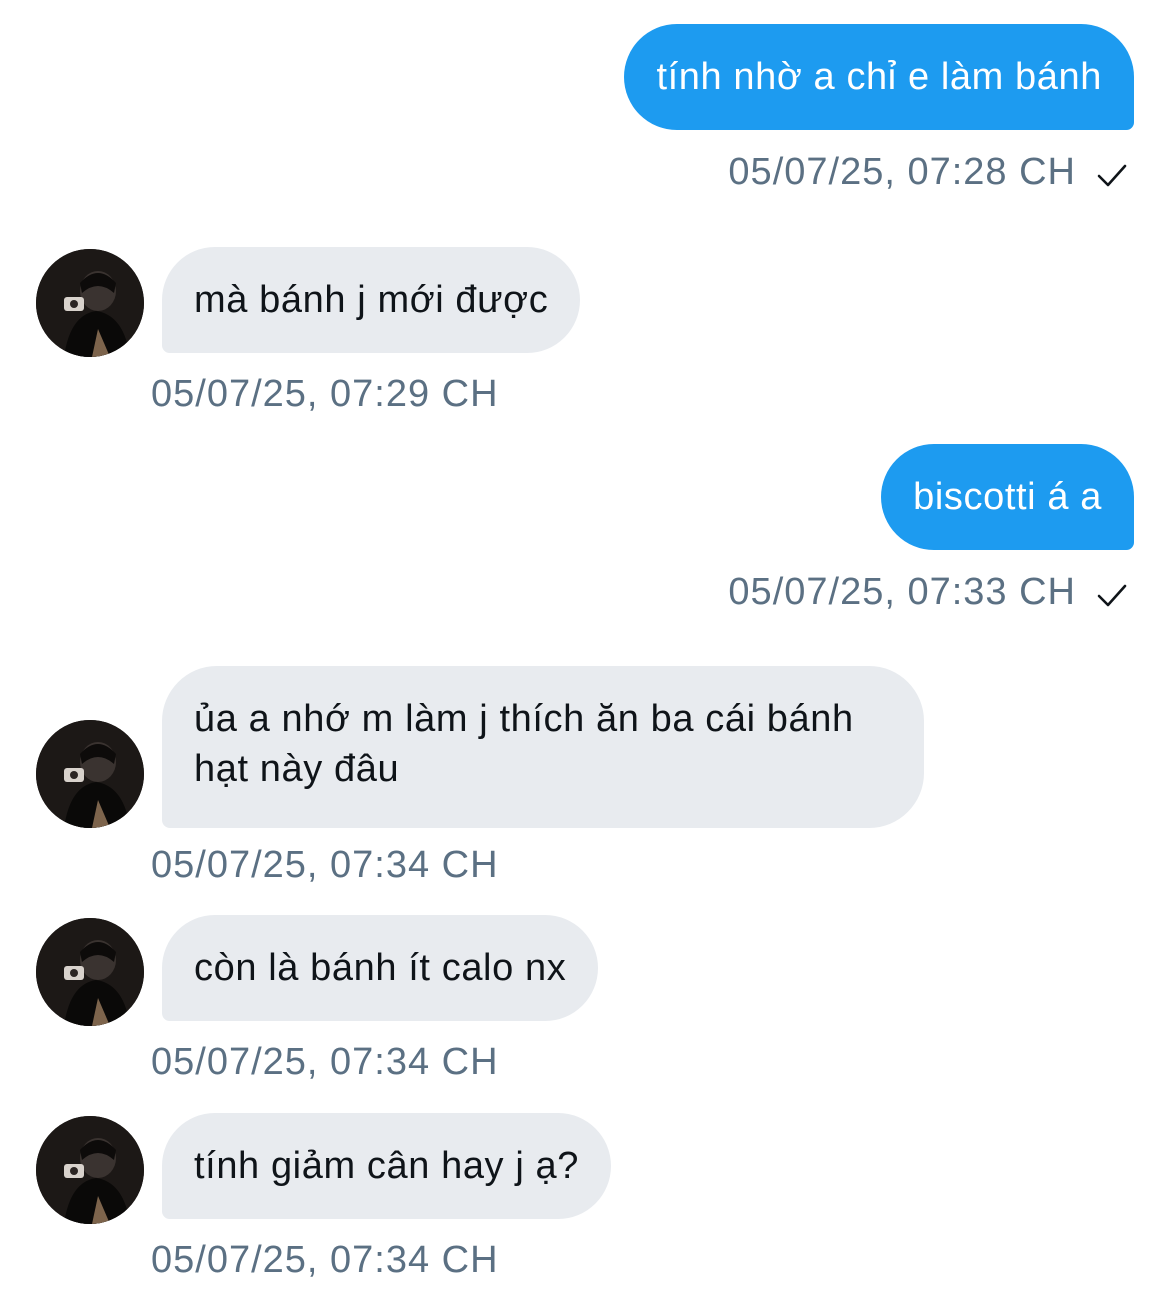  What do you see at coordinates (1007, 497) in the screenshot?
I see `outgoing-message-bubble: biscotti á a` at bounding box center [1007, 497].